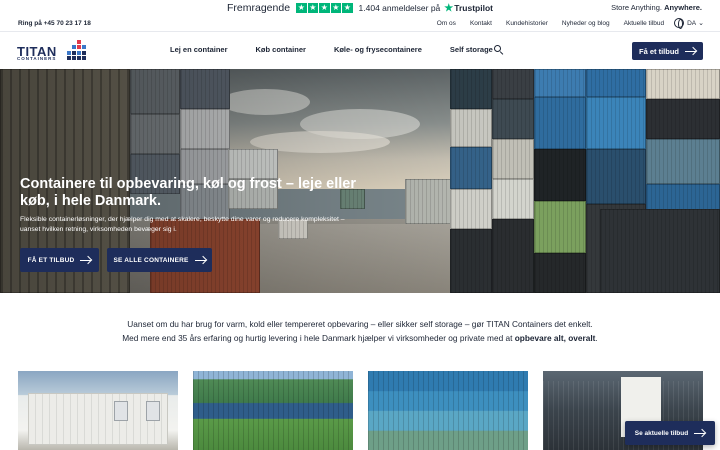 The image size is (720, 450). What do you see at coordinates (471, 49) in the screenshot?
I see `nav-self-storage: Self storage` at bounding box center [471, 49].